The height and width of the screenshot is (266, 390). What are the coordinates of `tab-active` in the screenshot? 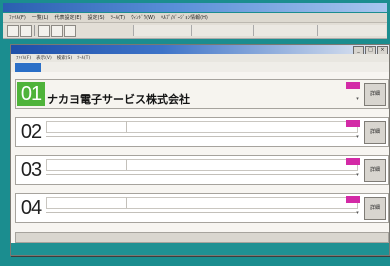 It's located at (28, 67).